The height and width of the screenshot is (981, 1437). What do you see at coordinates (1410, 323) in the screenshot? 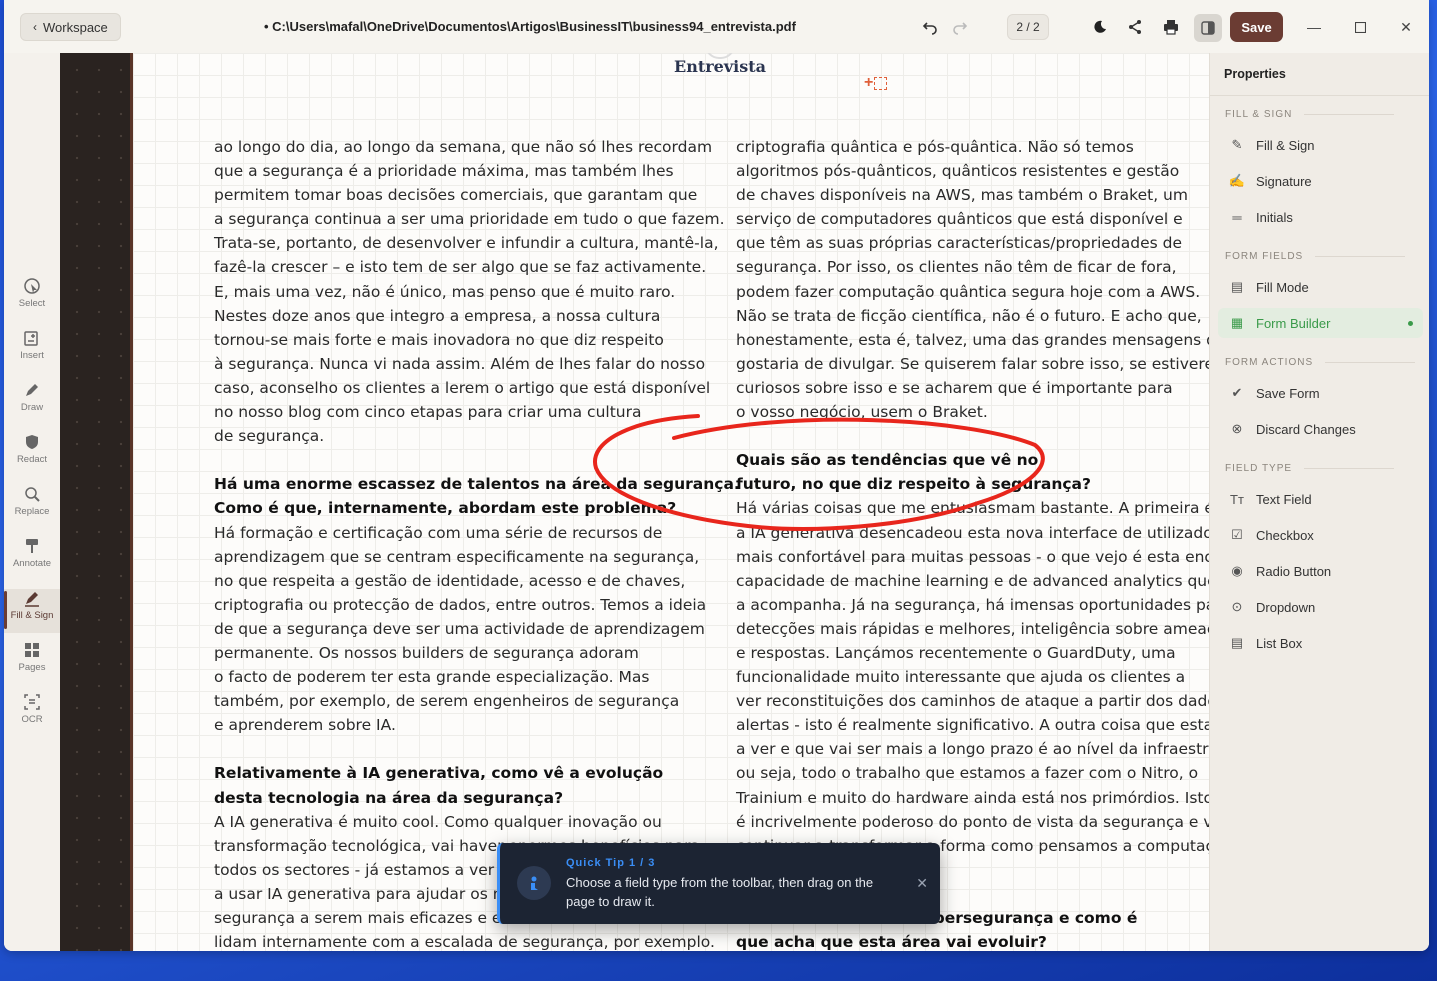
I see `active-indicator` at bounding box center [1410, 323].